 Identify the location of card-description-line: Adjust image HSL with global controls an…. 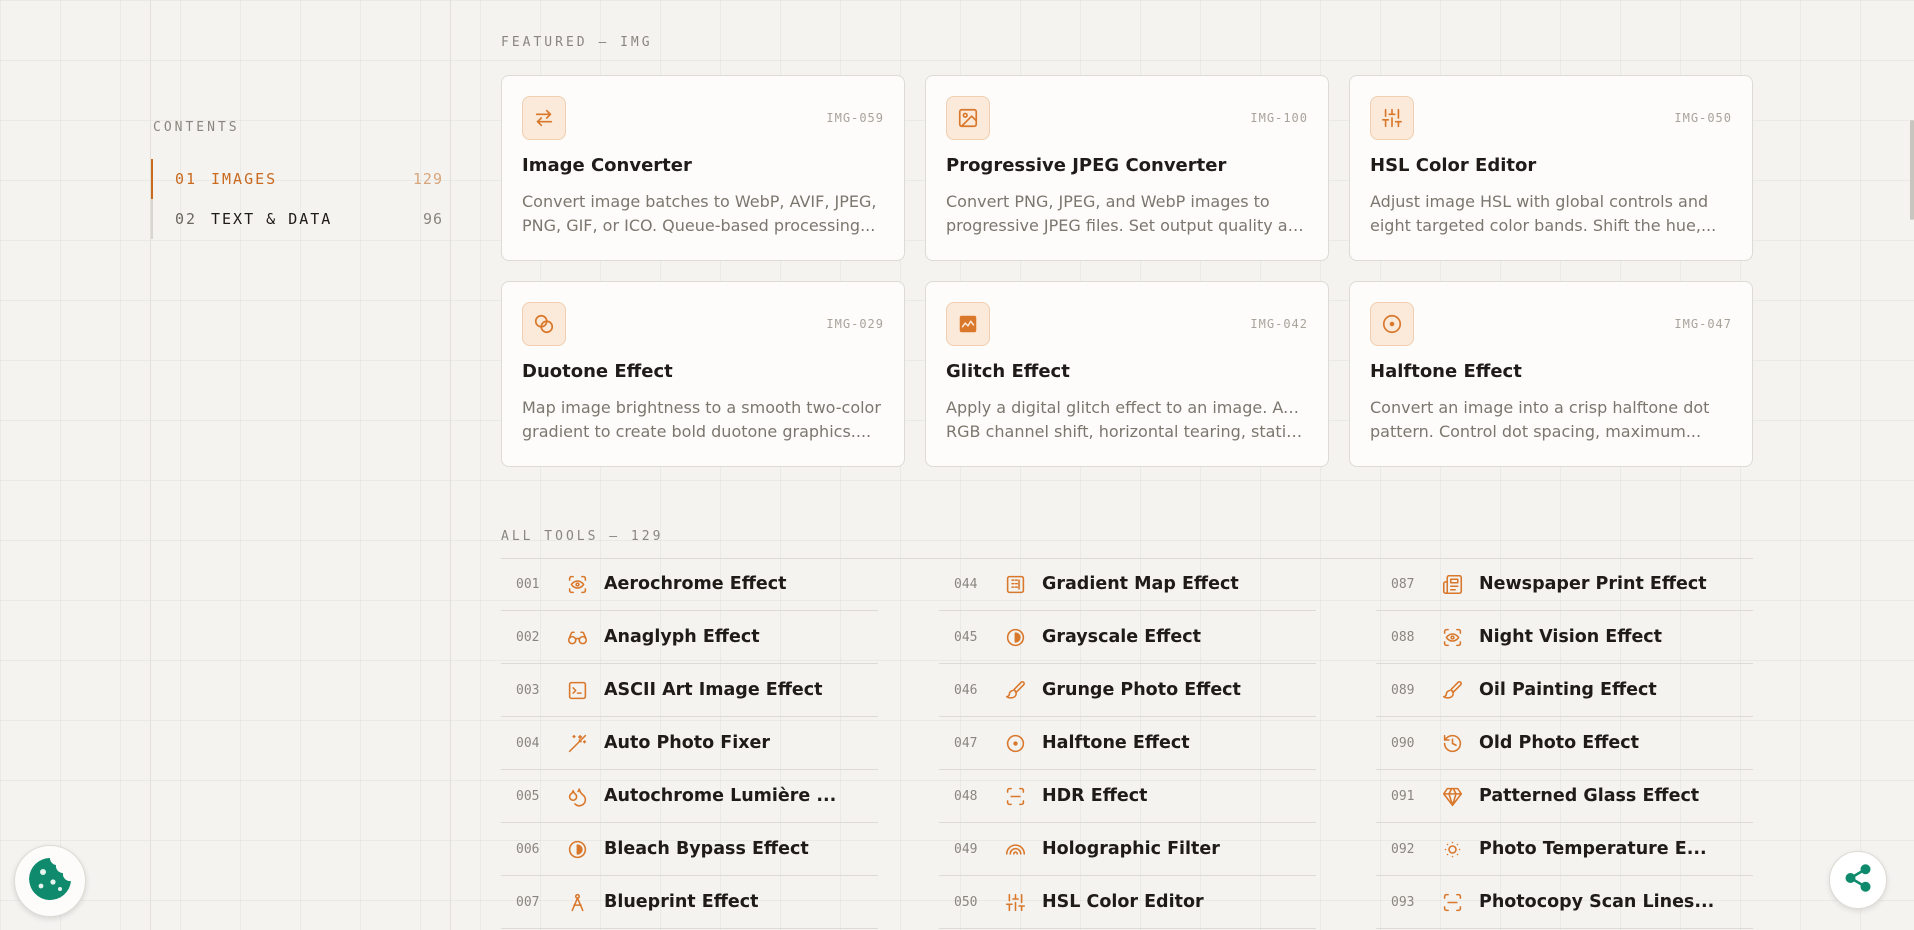
(1539, 201).